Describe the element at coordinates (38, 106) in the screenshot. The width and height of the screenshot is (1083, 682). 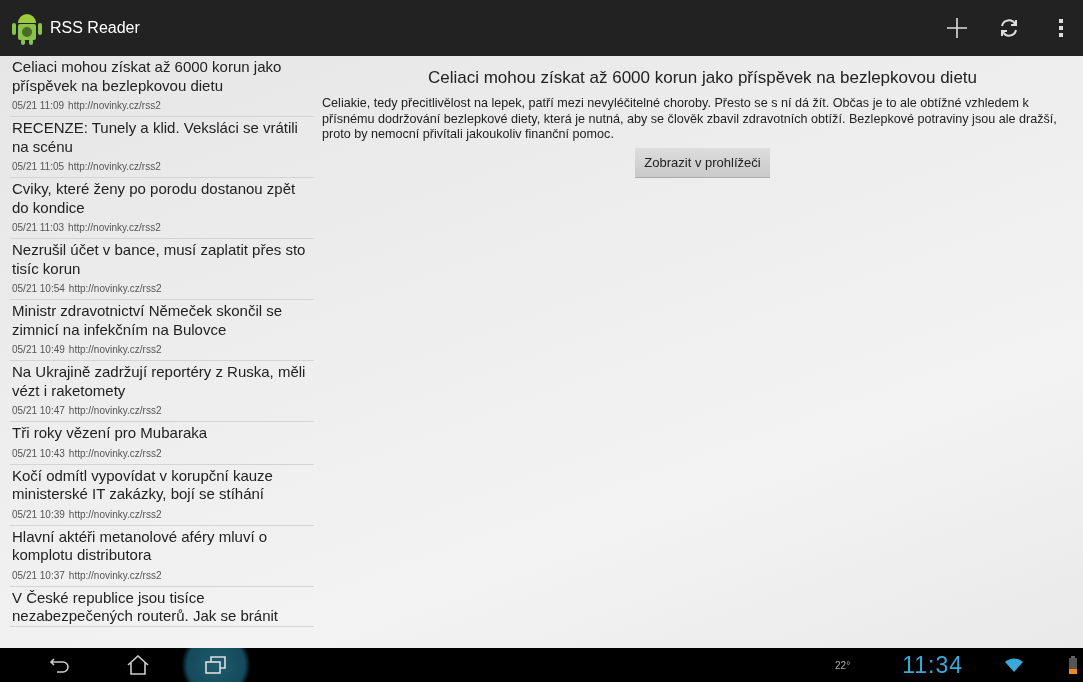
I see `article-date: 05/21 11:09` at that location.